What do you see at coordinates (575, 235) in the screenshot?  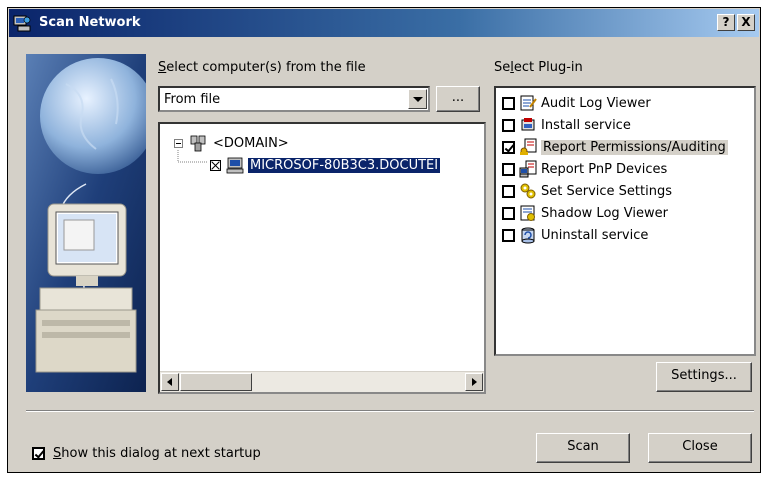 I see `plugin-item-uninstall-service: Uninstall service` at bounding box center [575, 235].